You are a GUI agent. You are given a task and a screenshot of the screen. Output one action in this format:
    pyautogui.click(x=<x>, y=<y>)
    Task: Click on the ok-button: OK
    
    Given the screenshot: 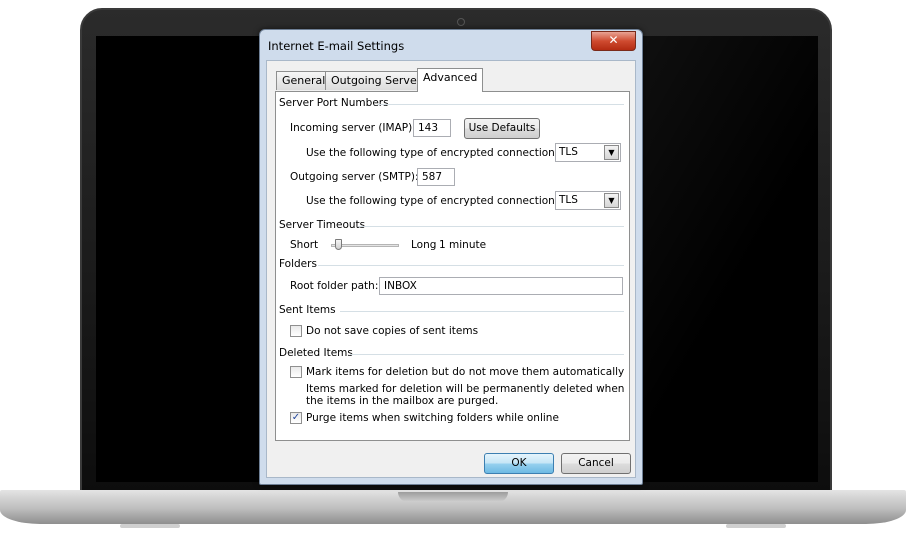 What is the action you would take?
    pyautogui.click(x=519, y=463)
    